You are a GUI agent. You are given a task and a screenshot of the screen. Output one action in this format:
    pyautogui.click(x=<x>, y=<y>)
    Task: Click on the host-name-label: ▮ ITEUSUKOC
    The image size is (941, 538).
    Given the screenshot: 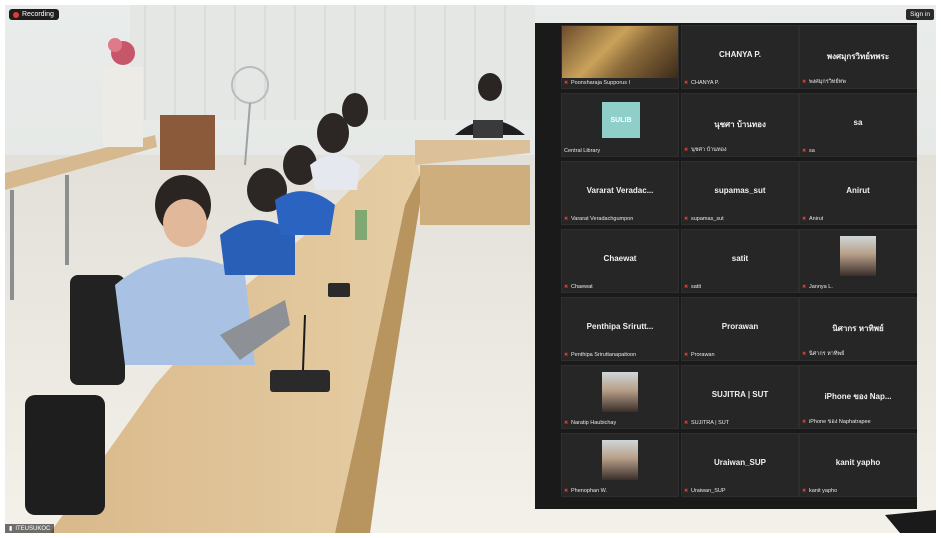 What is the action you would take?
    pyautogui.click(x=30, y=528)
    